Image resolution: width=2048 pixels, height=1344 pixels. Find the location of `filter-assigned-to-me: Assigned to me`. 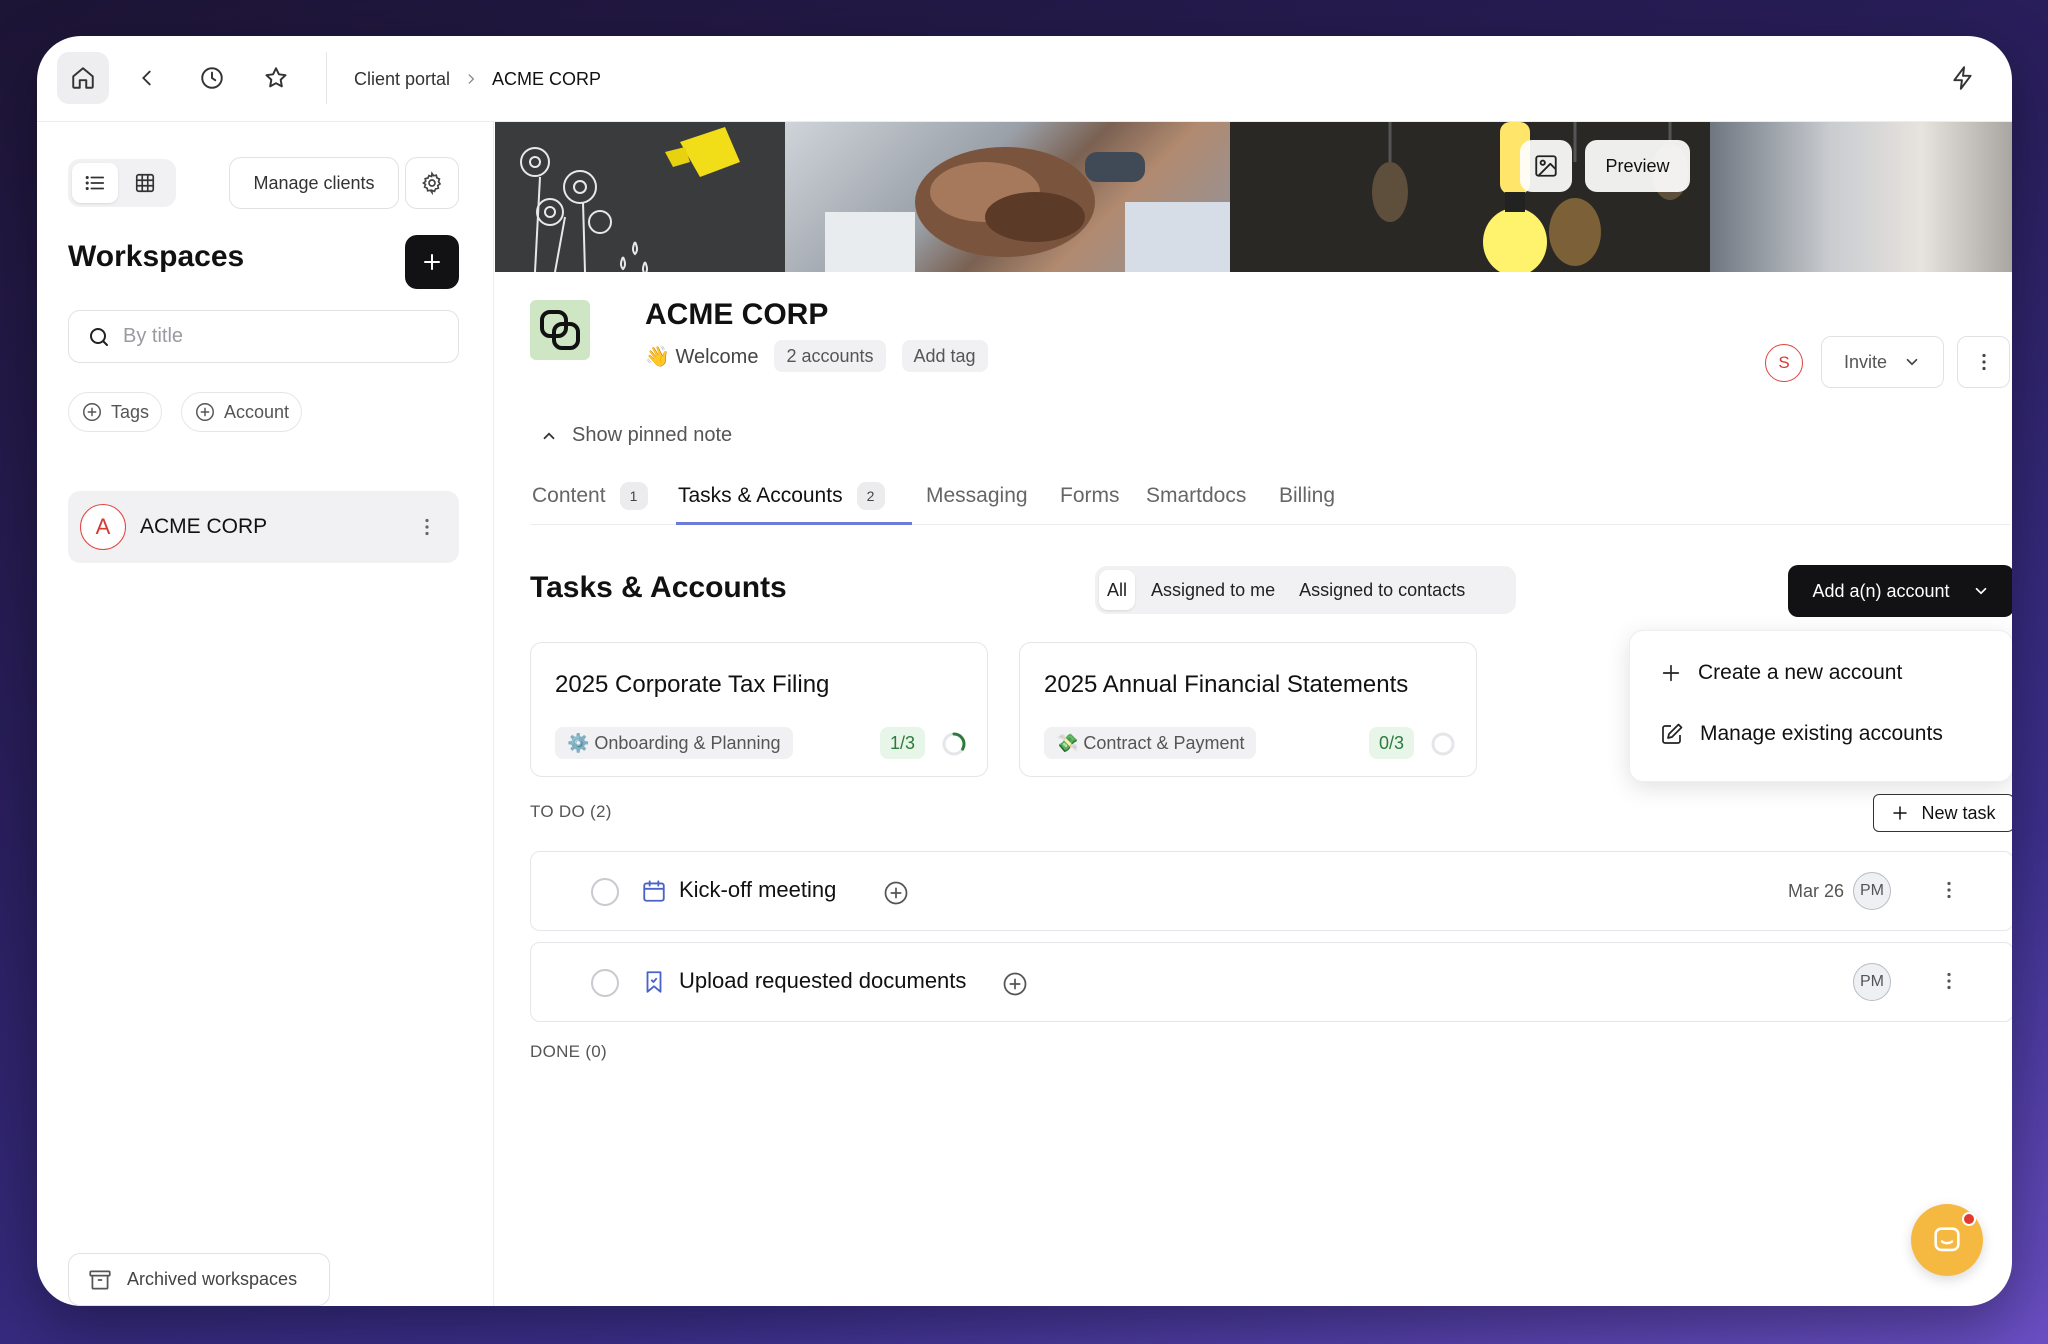

filter-assigned-to-me: Assigned to me is located at coordinates (1213, 590).